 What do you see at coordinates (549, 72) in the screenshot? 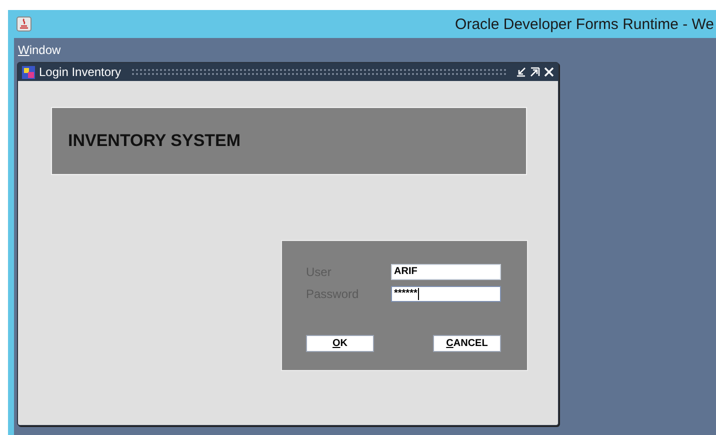
I see `close-icon` at bounding box center [549, 72].